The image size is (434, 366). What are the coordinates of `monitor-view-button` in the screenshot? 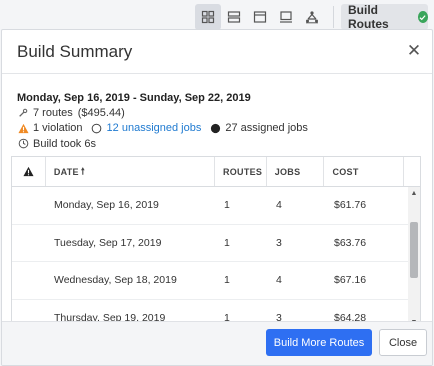 It's located at (286, 17).